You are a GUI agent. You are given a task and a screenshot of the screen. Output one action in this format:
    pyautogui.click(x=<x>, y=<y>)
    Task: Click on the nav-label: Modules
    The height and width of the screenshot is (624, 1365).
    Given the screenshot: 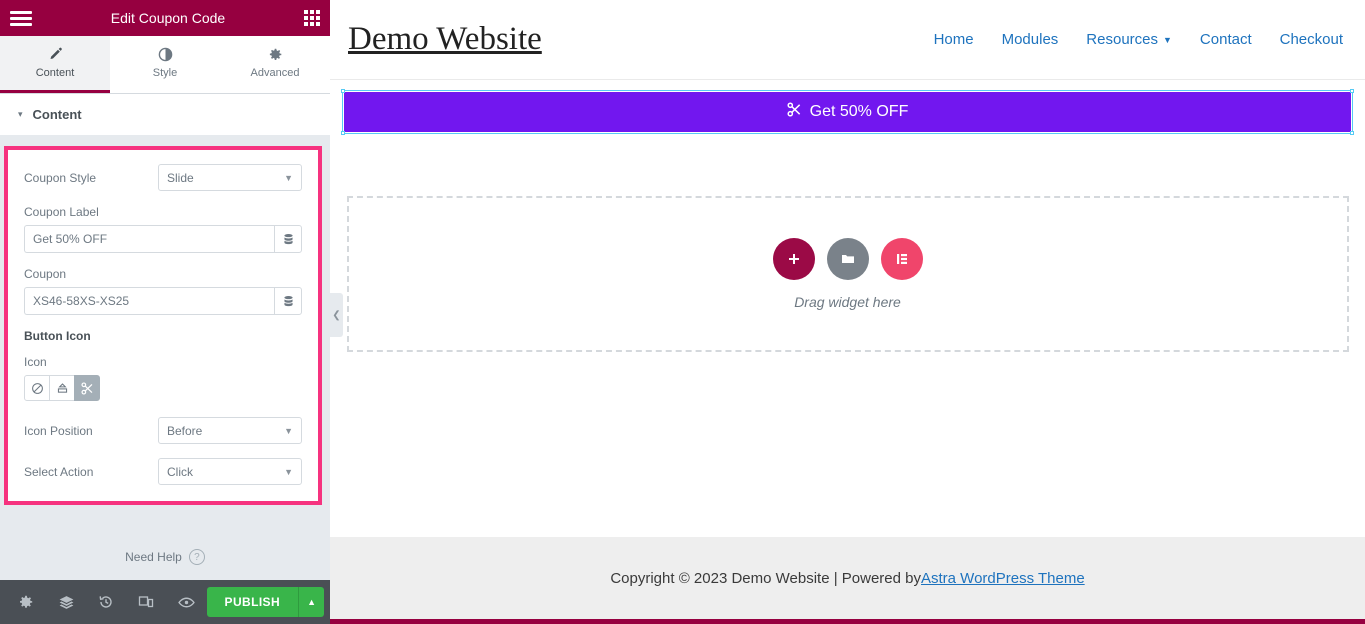 What is the action you would take?
    pyautogui.click(x=1030, y=39)
    